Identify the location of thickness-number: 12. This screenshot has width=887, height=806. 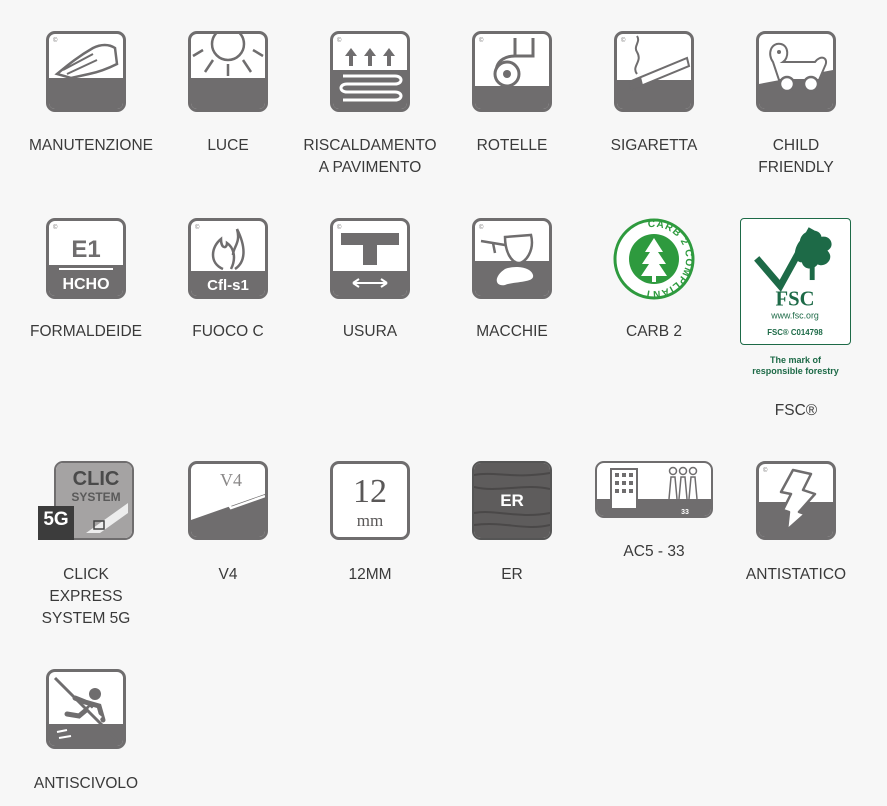
(370, 491).